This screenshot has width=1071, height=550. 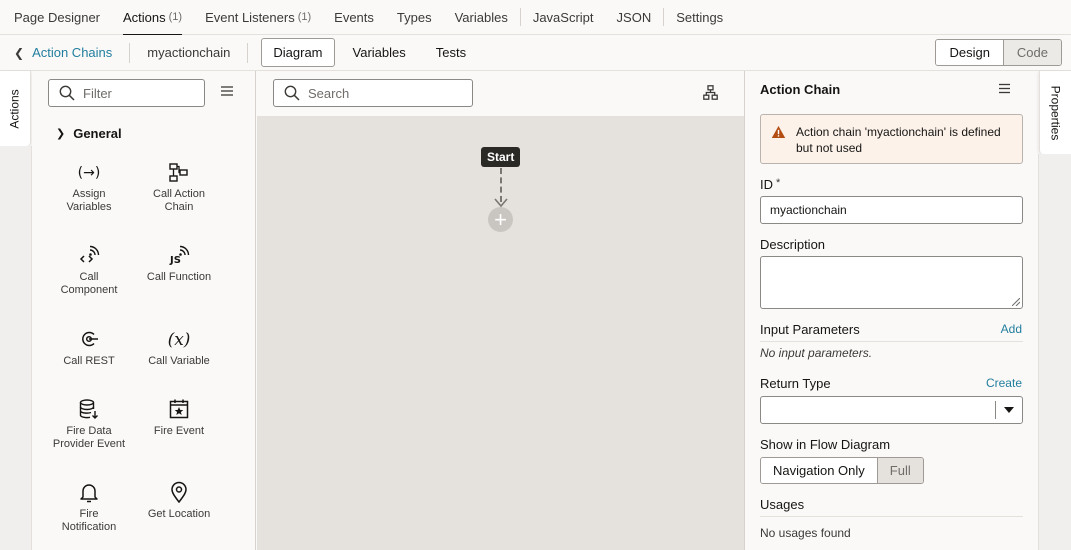 I want to click on tab-settings: Settings, so click(x=699, y=17).